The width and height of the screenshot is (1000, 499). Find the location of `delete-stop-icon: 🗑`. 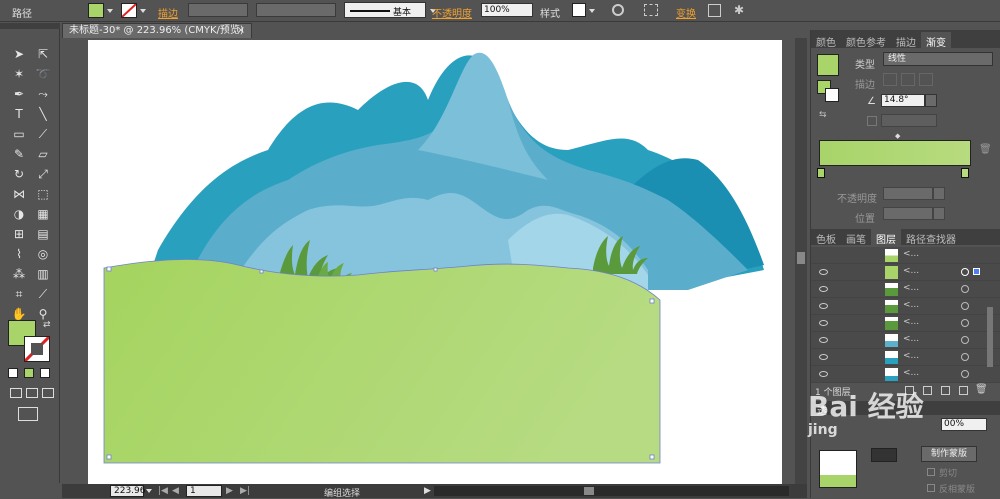

delete-stop-icon: 🗑 is located at coordinates (985, 149).